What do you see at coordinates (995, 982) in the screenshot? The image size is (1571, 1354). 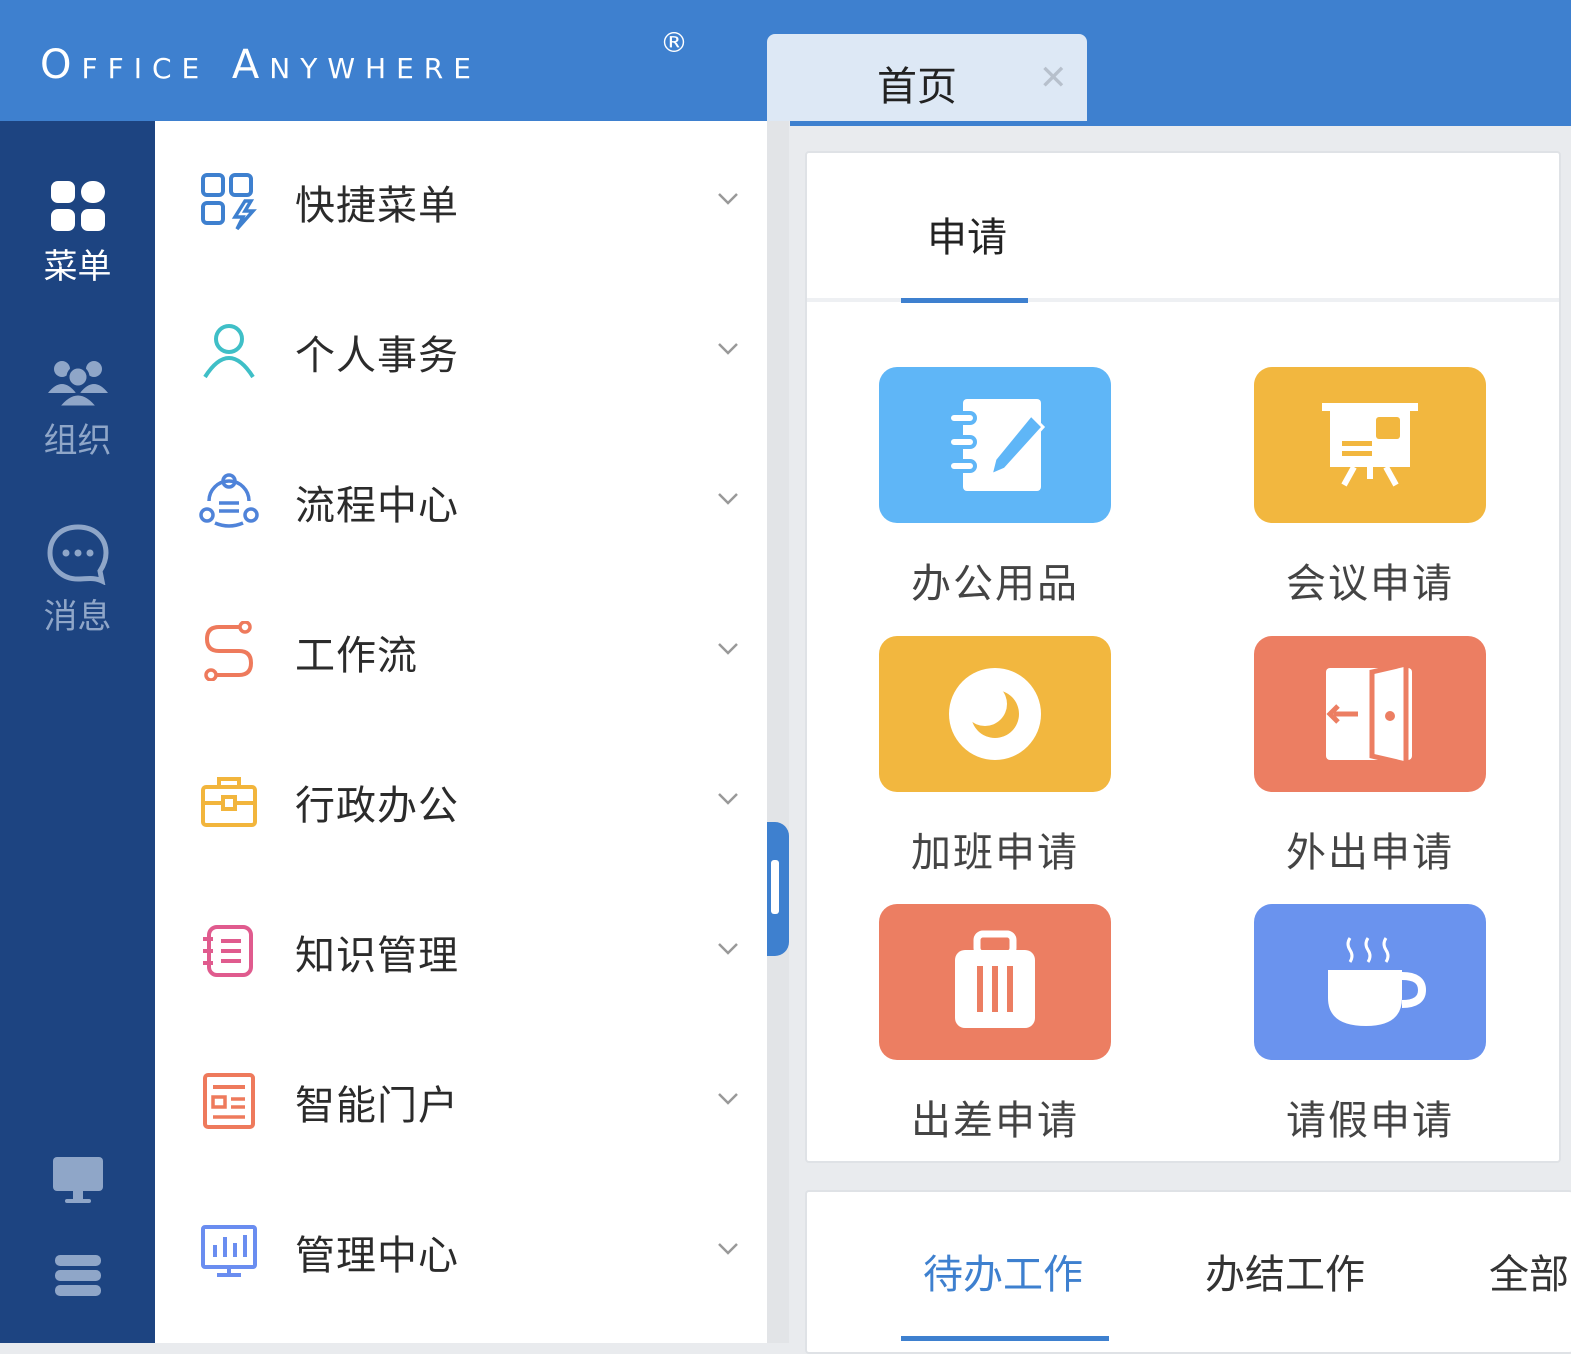 I see `luggage-icon` at bounding box center [995, 982].